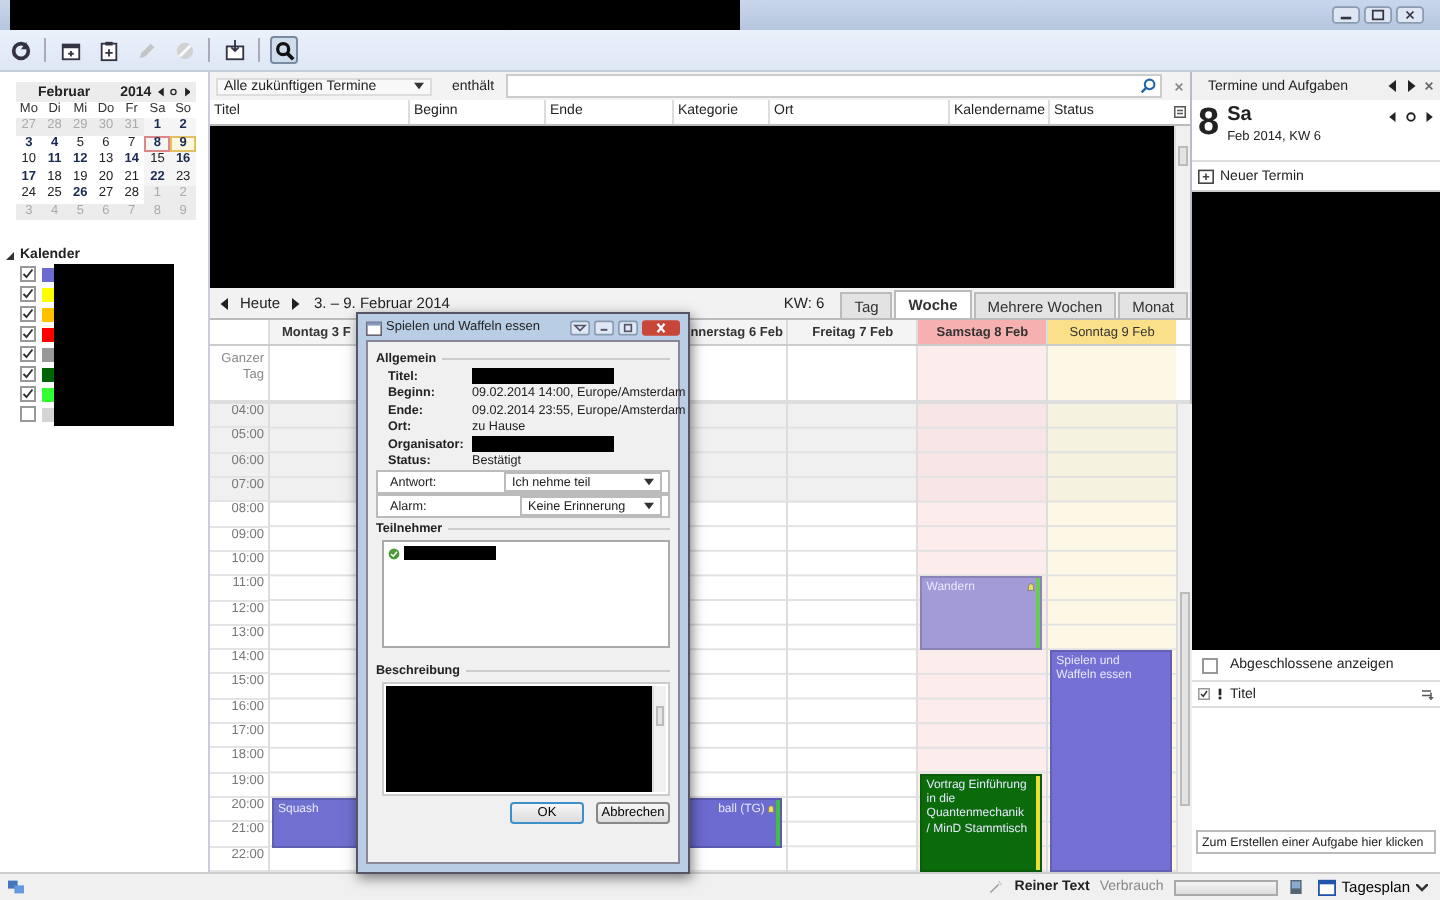 The width and height of the screenshot is (1440, 900). What do you see at coordinates (834, 86) in the screenshot?
I see `search-field` at bounding box center [834, 86].